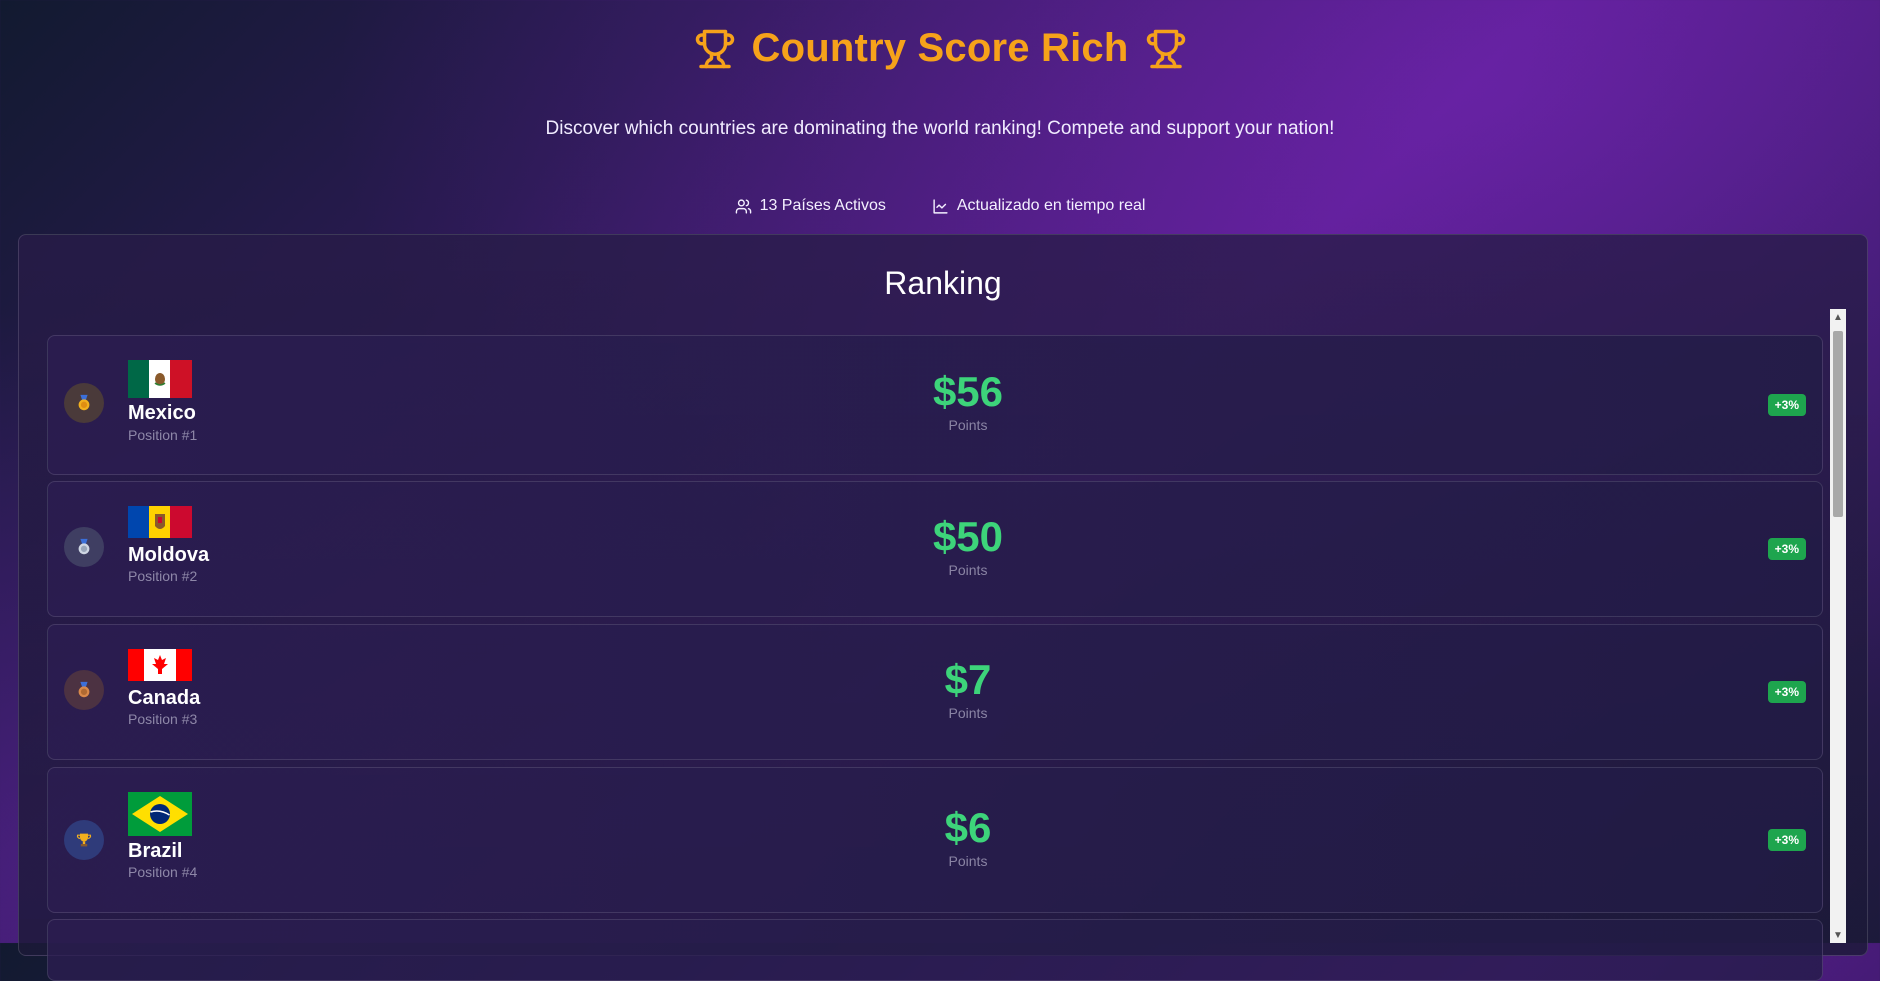 Image resolution: width=1880 pixels, height=981 pixels. I want to click on stat-label: Actualizado en tiempo real, so click(1051, 205).